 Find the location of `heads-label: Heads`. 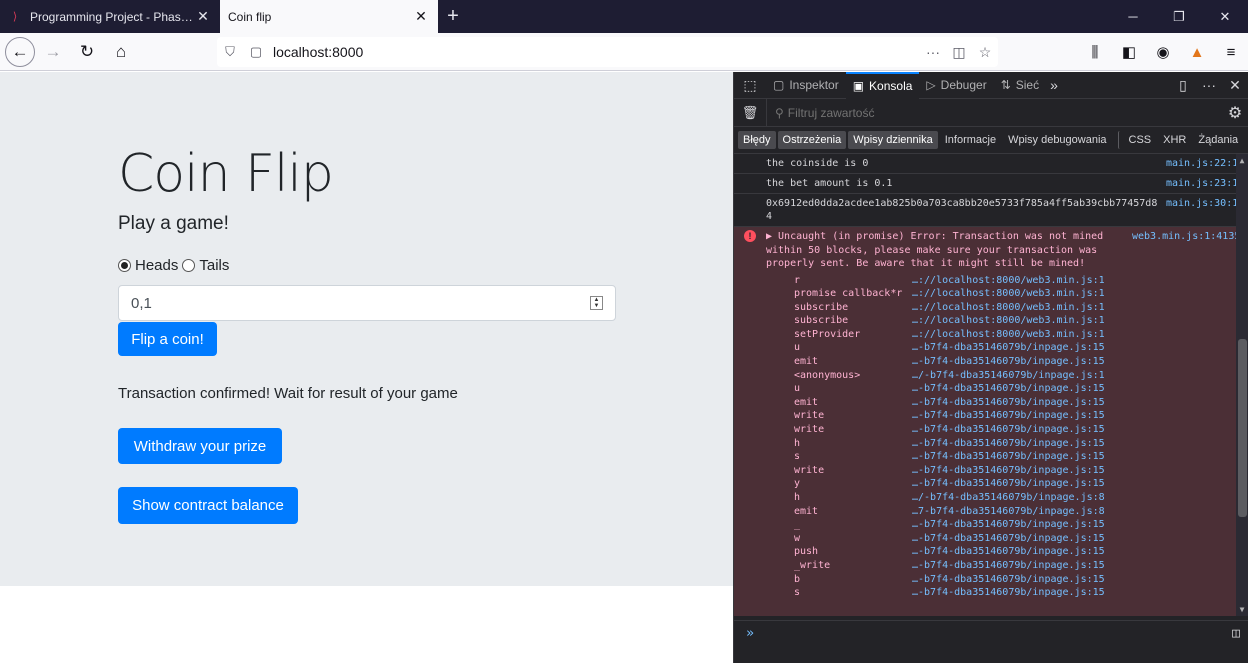

heads-label: Heads is located at coordinates (156, 265).